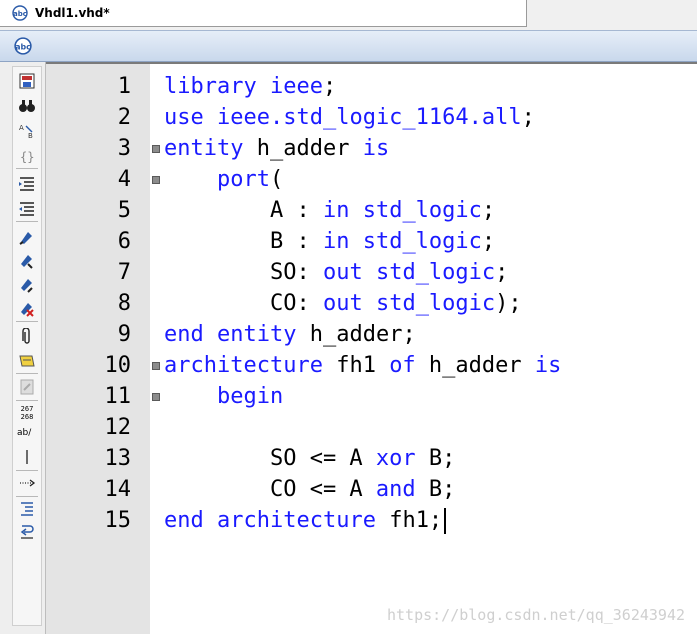  I want to click on code-line: end architecture fh1;, so click(303, 520).